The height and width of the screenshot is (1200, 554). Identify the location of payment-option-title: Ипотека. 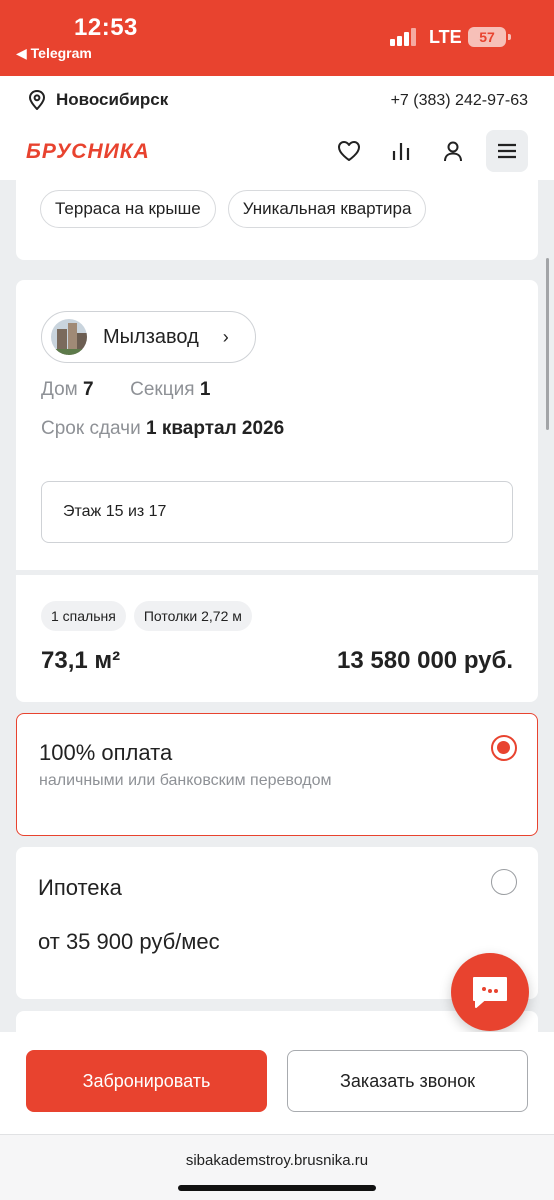
(80, 887).